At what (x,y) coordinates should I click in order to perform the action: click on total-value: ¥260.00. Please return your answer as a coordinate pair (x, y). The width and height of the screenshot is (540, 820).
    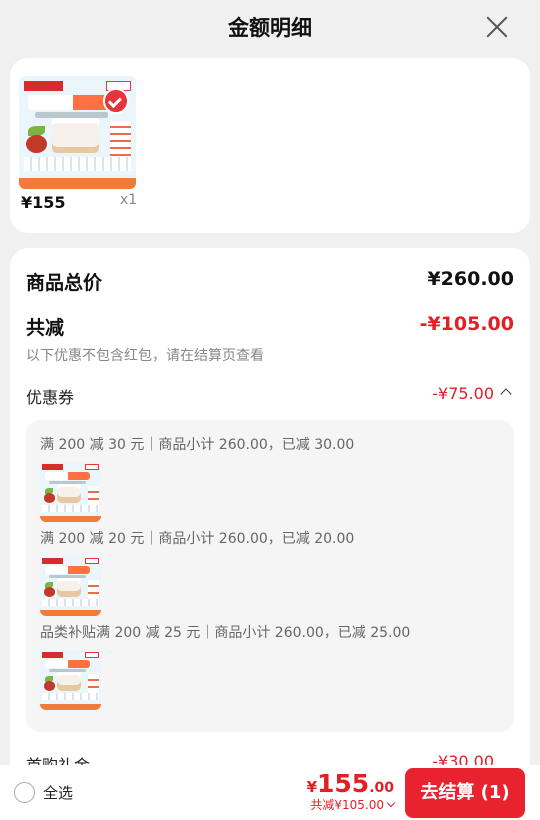
    Looking at the image, I should click on (470, 279).